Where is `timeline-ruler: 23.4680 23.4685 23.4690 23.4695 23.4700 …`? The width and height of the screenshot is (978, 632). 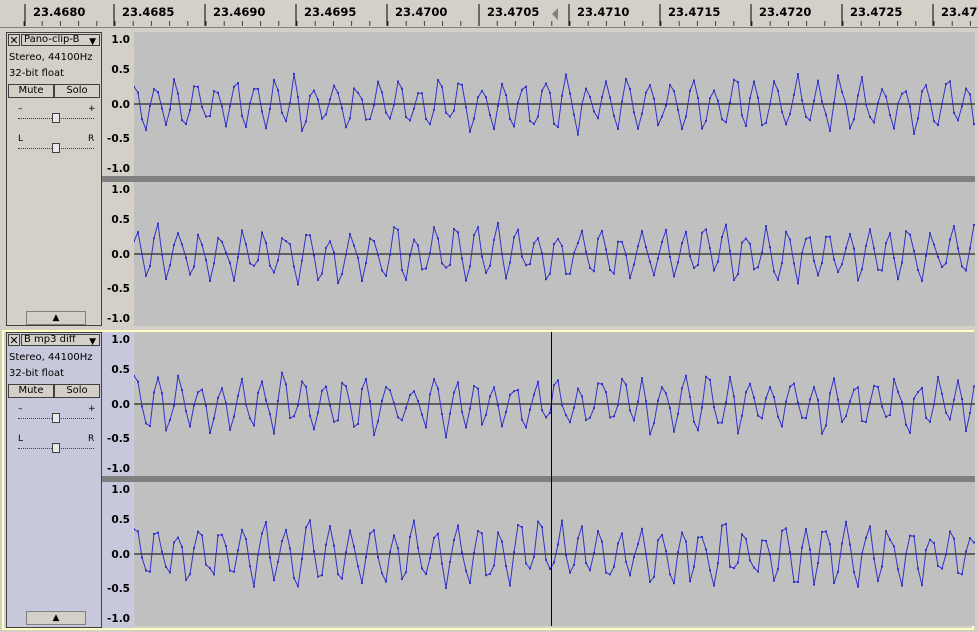
timeline-ruler: 23.4680 23.4685 23.4690 23.4695 23.4700 … is located at coordinates (489, 14).